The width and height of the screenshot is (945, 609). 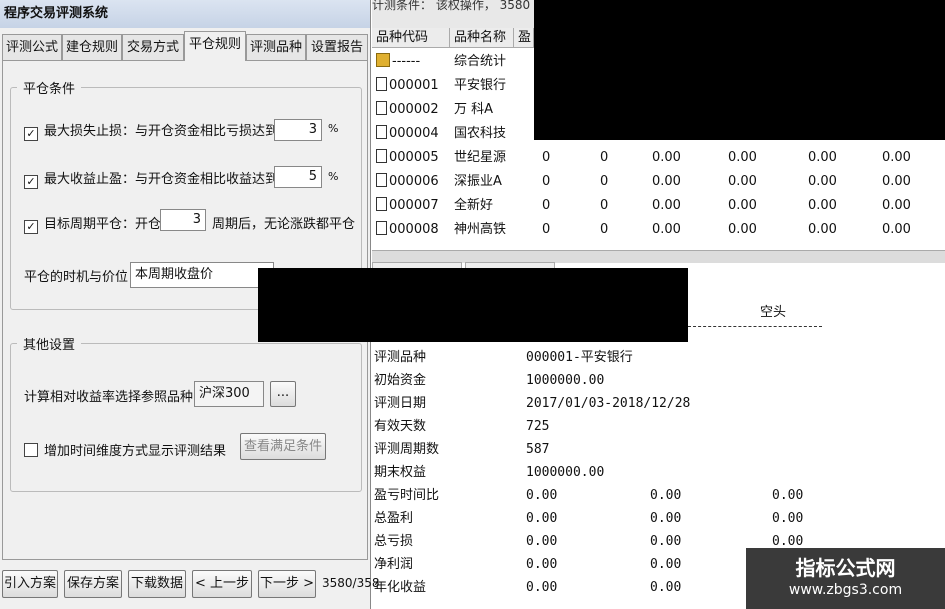 I want to click on folder-icon, so click(x=383, y=60).